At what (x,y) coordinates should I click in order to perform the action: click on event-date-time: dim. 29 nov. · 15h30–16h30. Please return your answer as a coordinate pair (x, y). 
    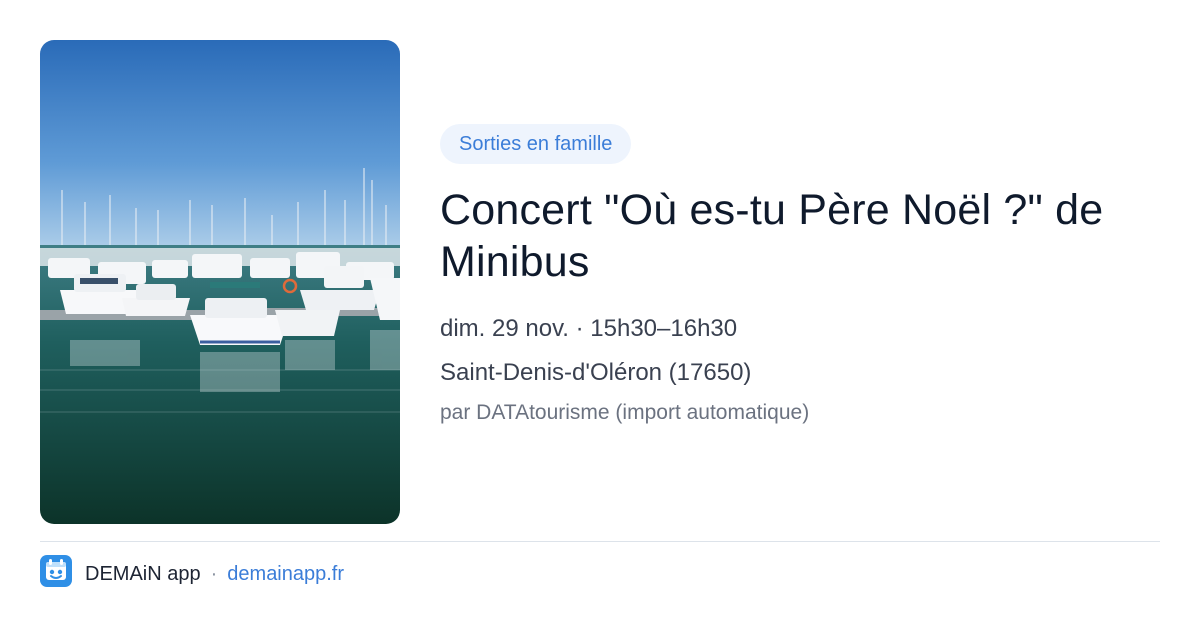
    Looking at the image, I should click on (589, 328).